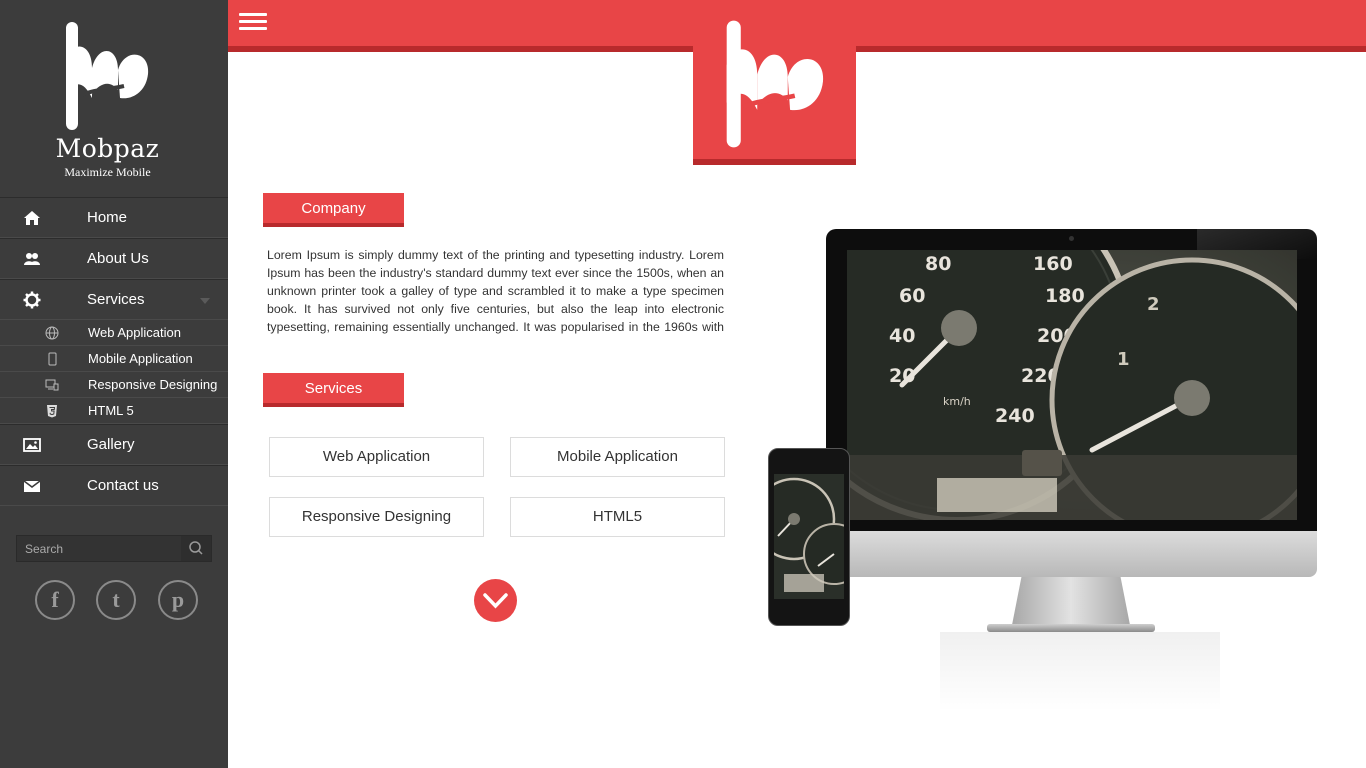 The image size is (1366, 768). Describe the element at coordinates (912, 296) in the screenshot. I see `gauge-tick-label: 60` at that location.